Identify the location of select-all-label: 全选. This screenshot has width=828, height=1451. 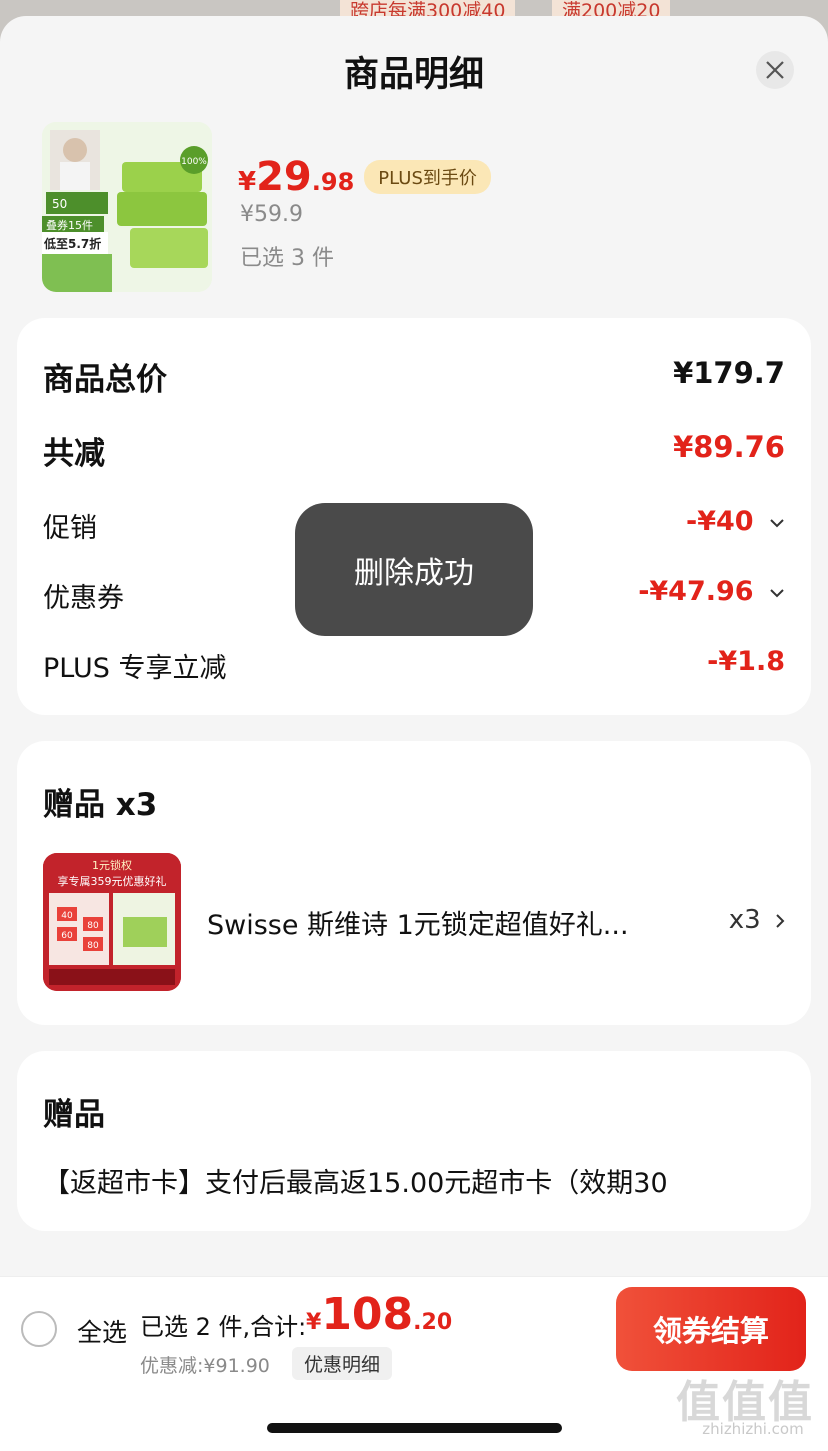
(102, 1331).